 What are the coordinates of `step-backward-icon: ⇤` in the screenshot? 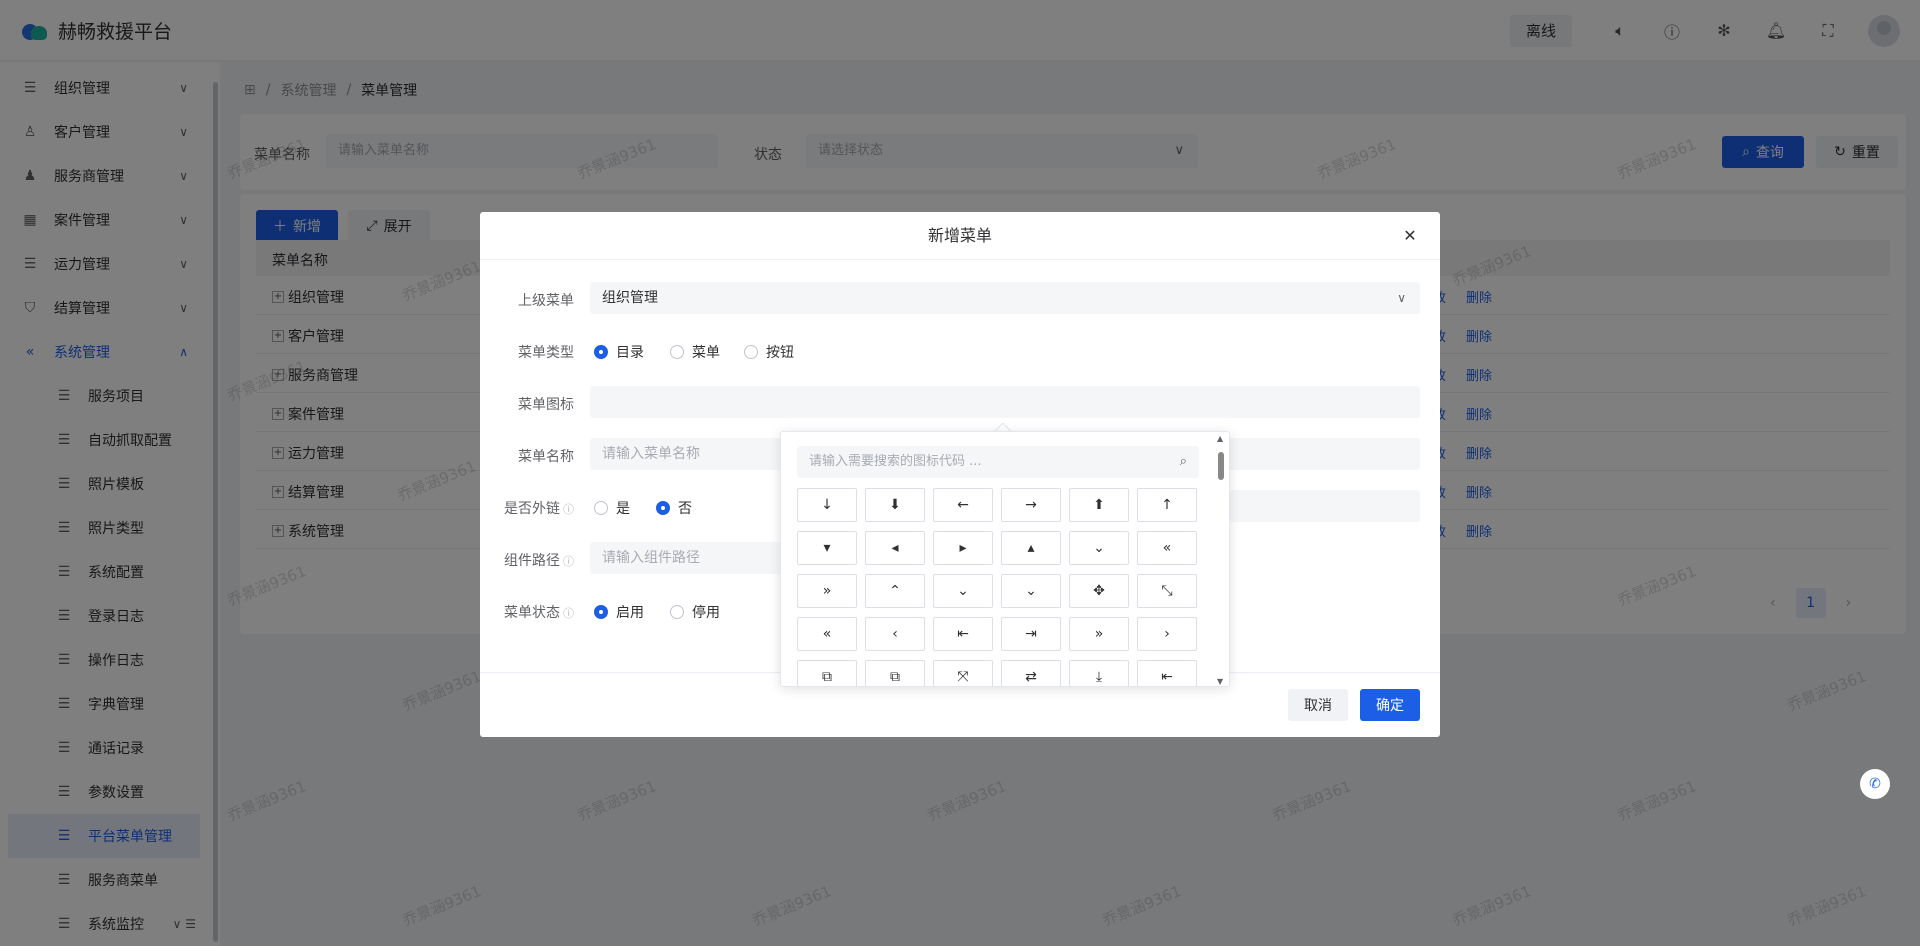 It's located at (1167, 673).